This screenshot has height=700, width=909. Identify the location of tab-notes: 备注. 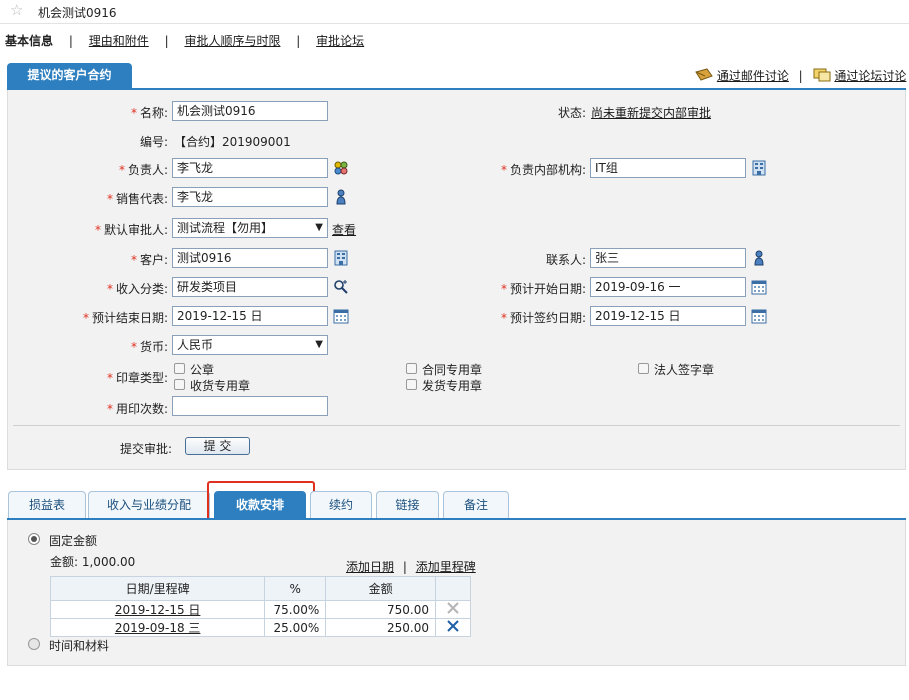
(476, 505).